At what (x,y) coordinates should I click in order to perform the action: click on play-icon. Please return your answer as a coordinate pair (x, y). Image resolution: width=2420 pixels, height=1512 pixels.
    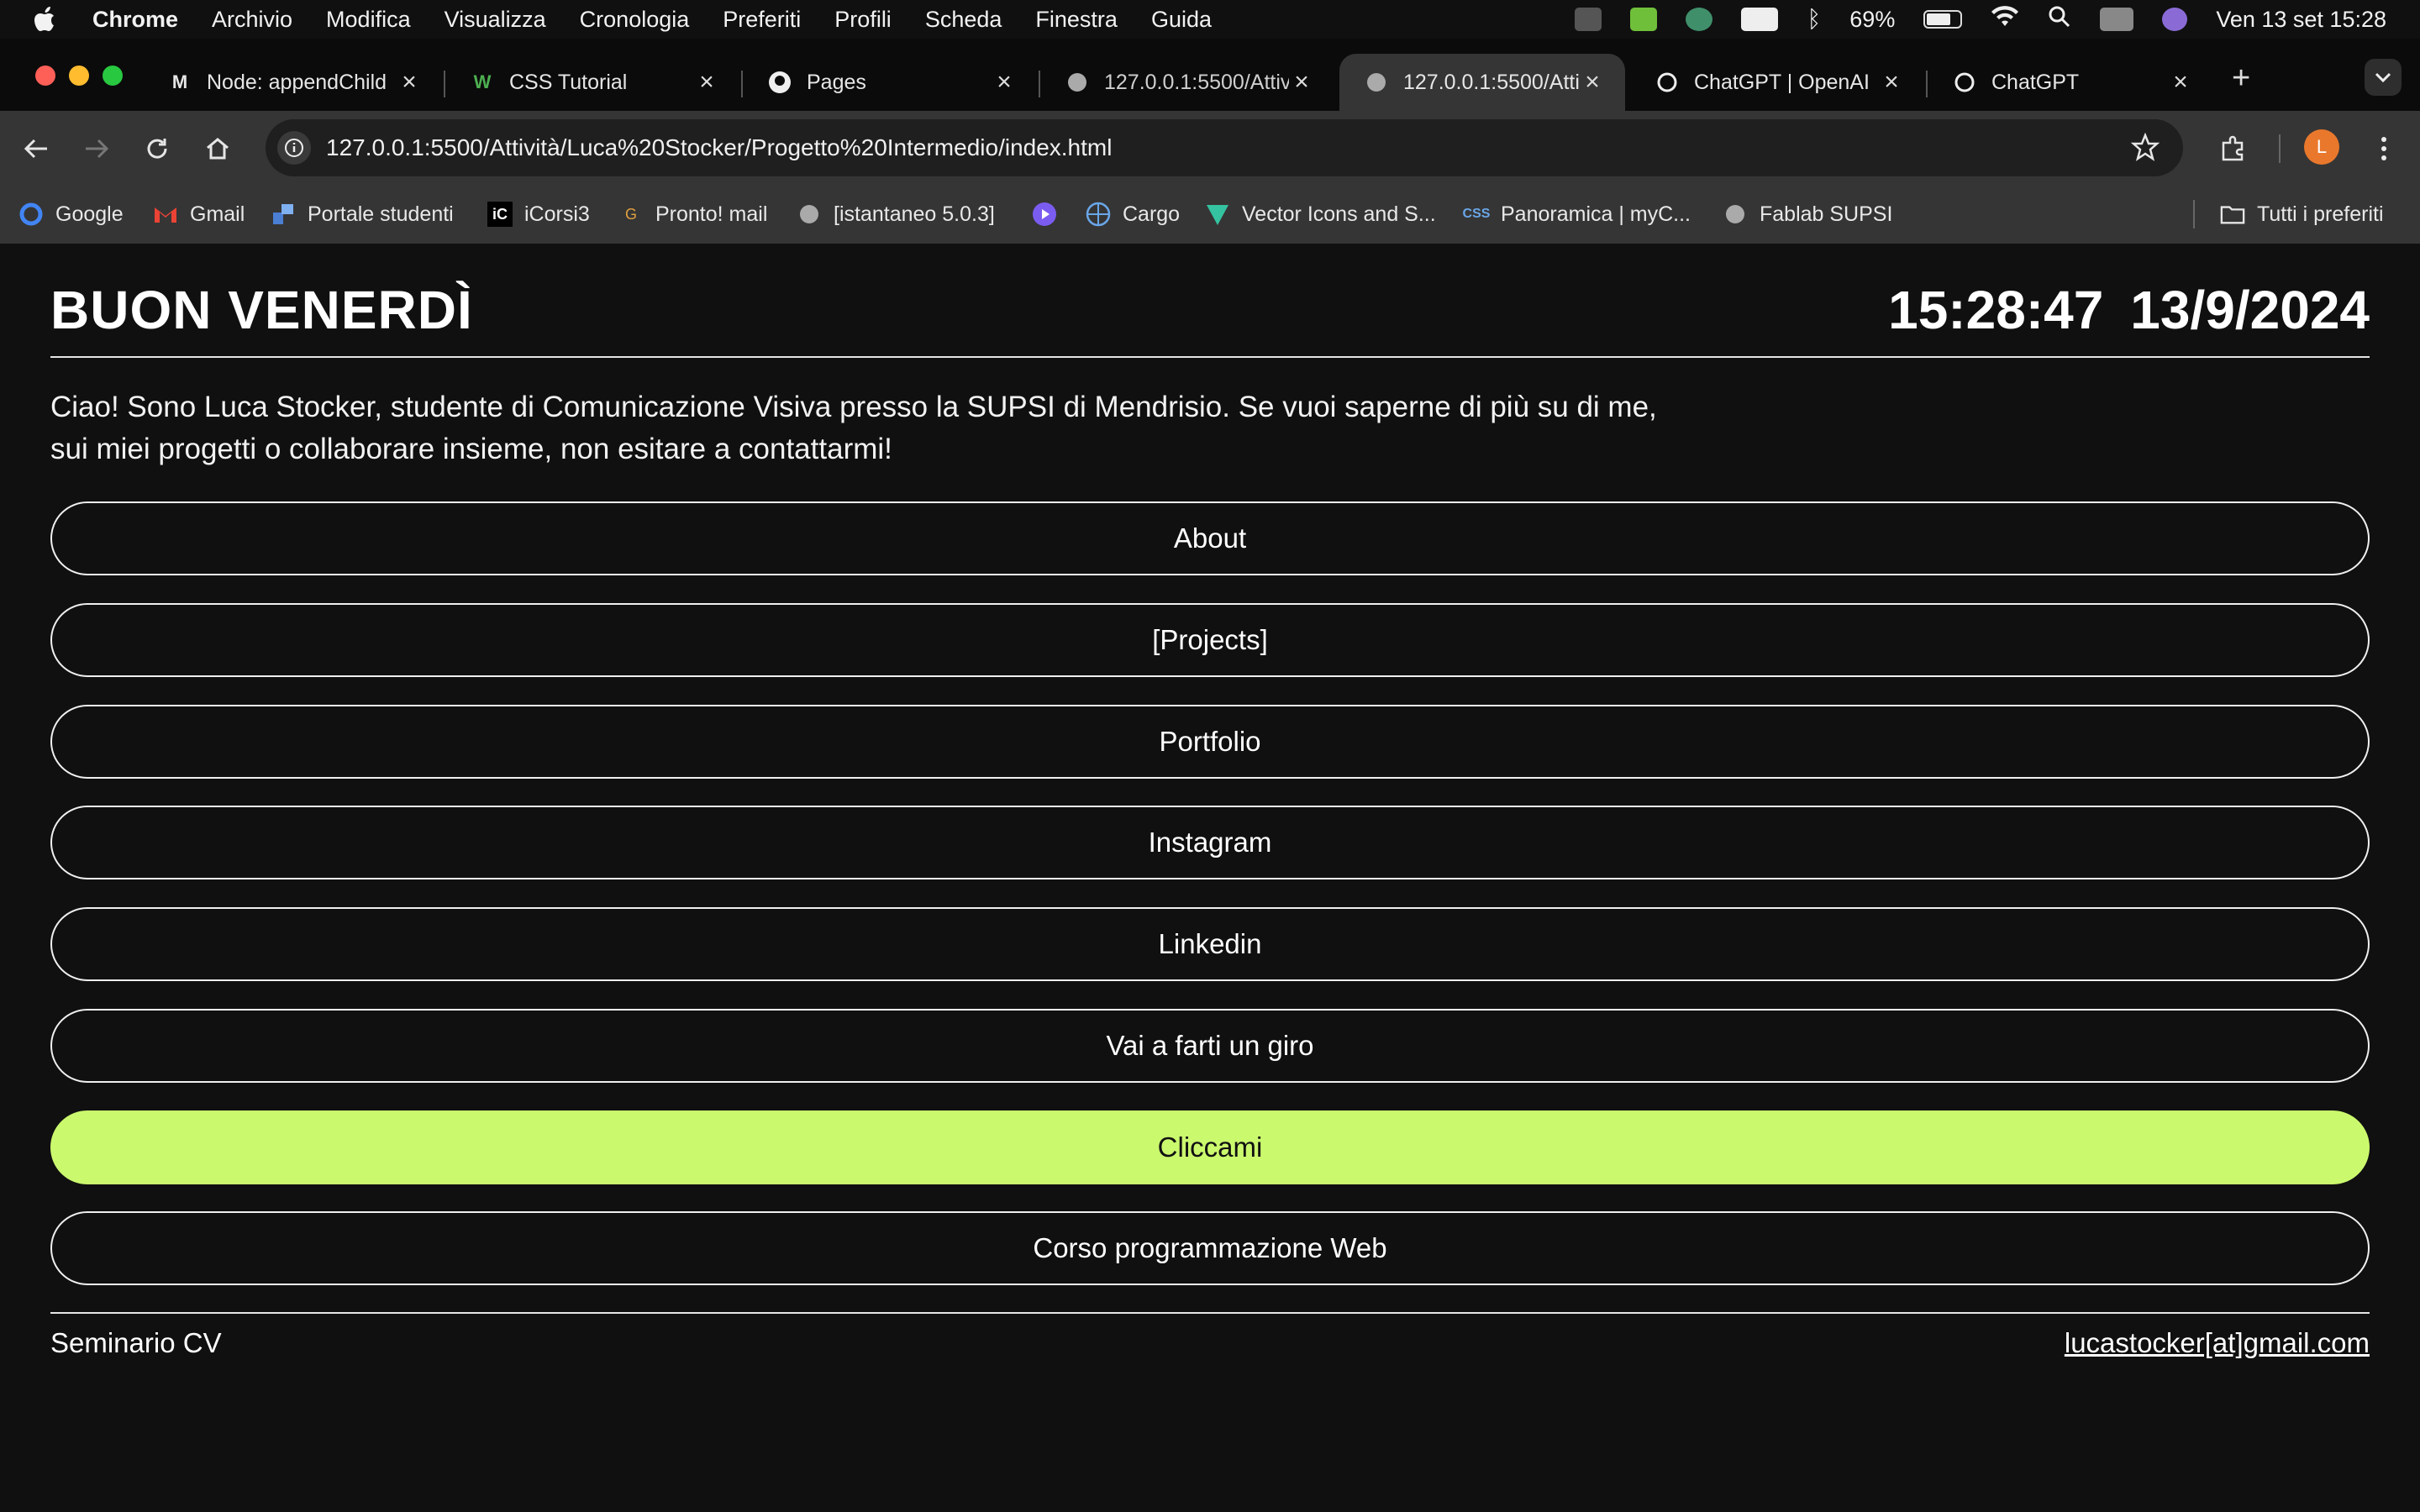
    Looking at the image, I should click on (1044, 214).